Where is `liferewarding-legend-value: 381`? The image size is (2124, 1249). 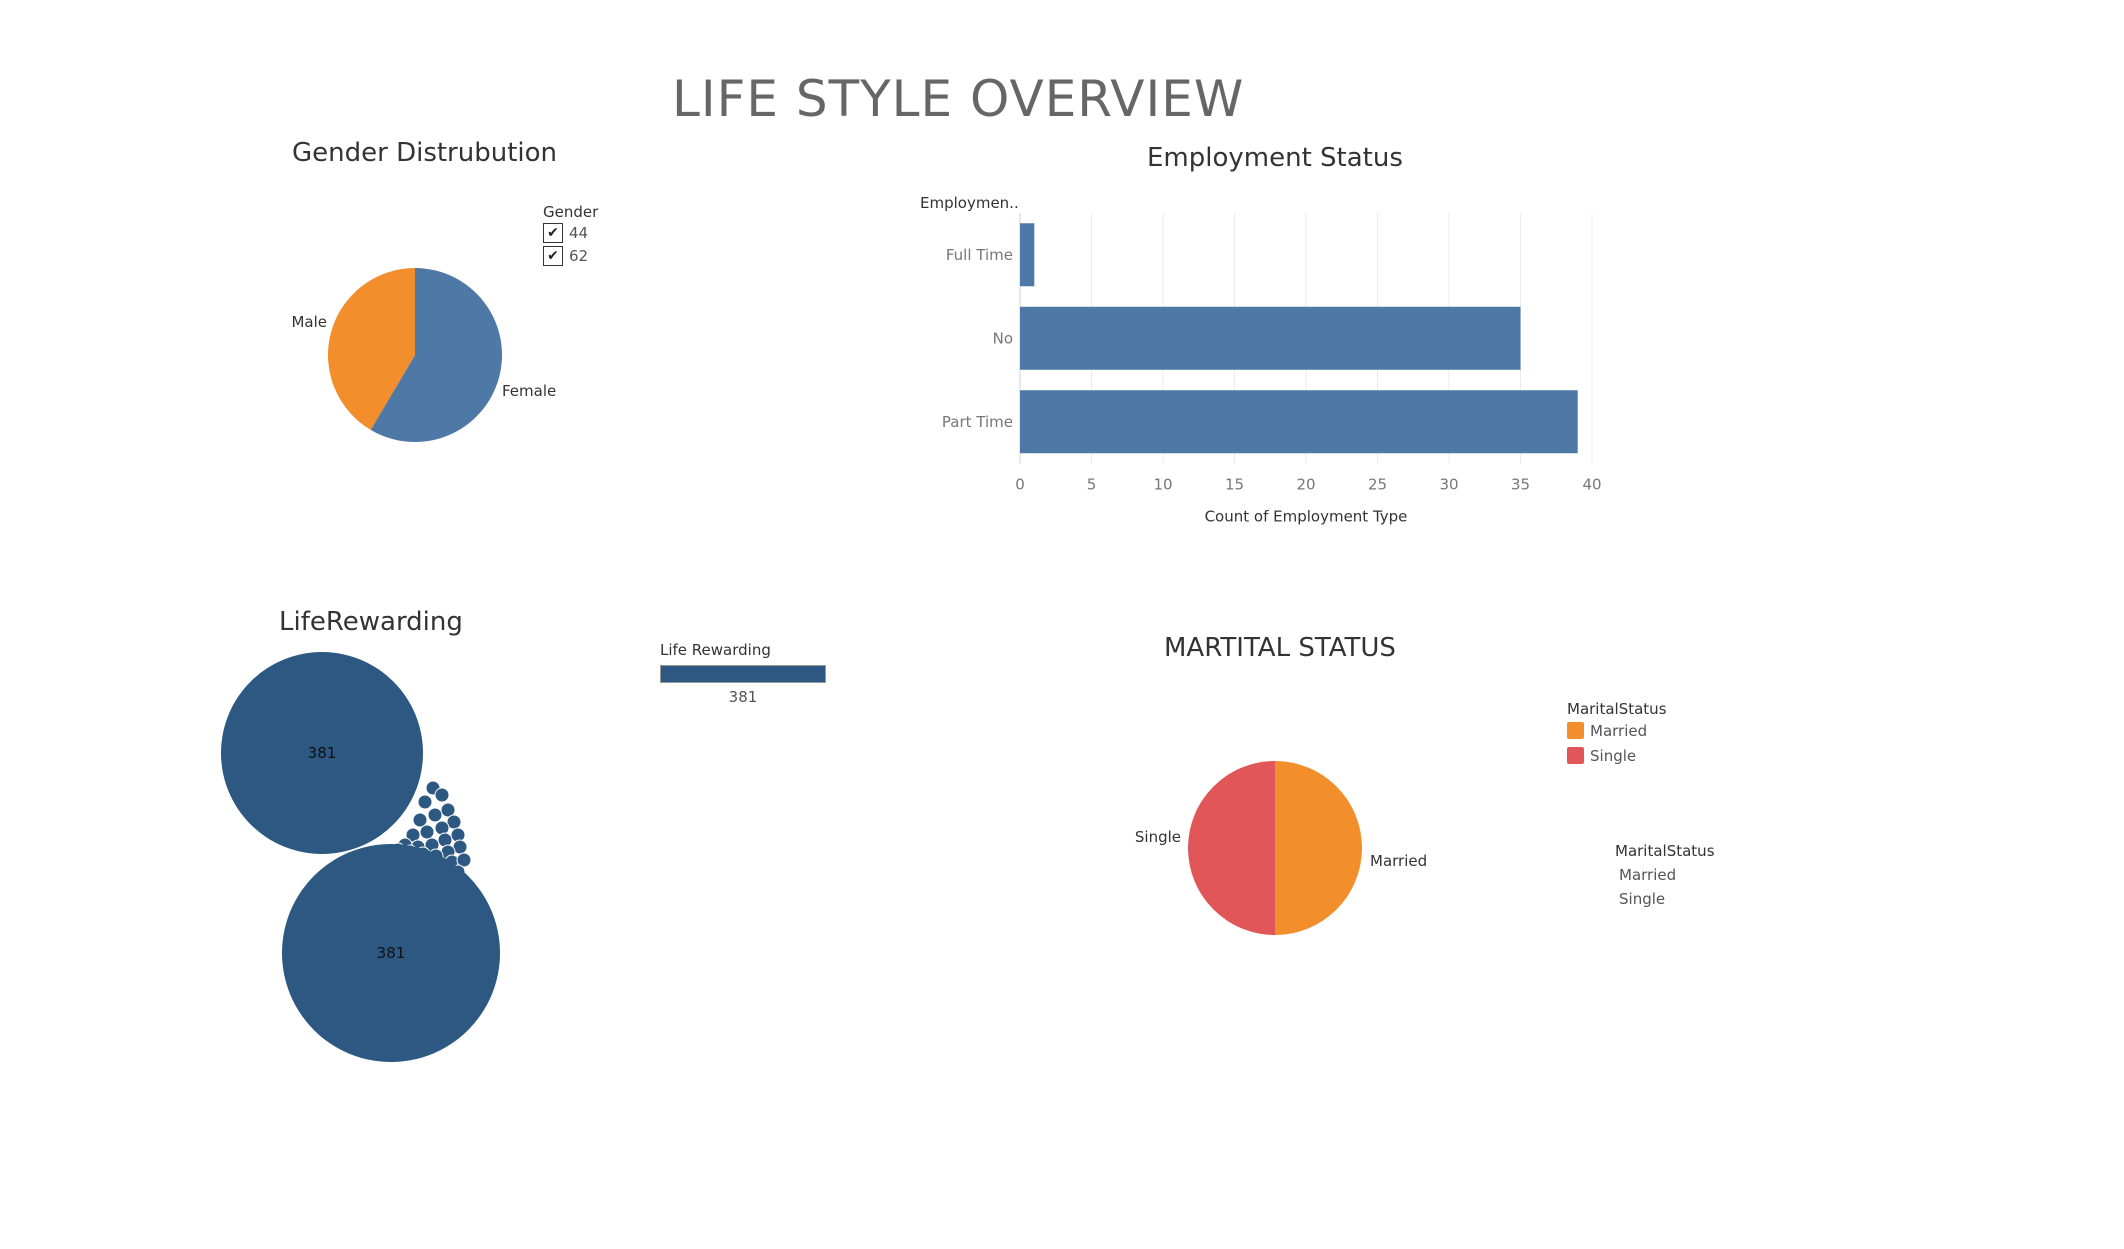
liferewarding-legend-value: 381 is located at coordinates (743, 697).